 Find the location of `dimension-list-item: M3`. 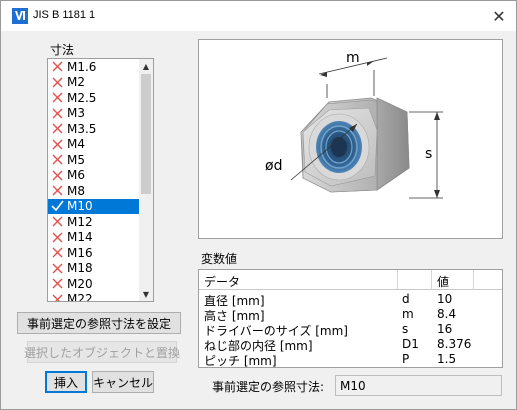

dimension-list-item: M3 is located at coordinates (93, 114).